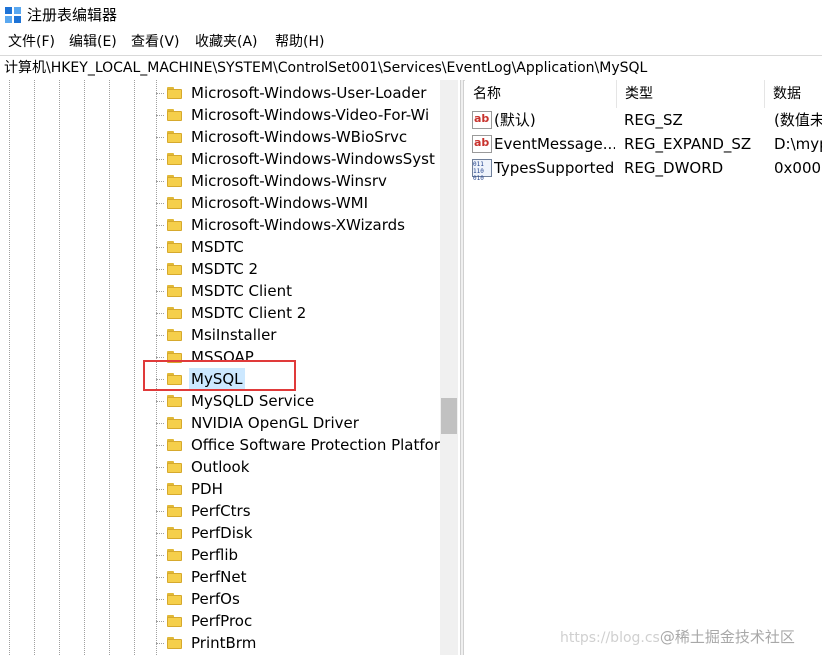 This screenshot has height=655, width=822. What do you see at coordinates (249, 313) in the screenshot?
I see `tree-item-label: MSDTC Client 2` at bounding box center [249, 313].